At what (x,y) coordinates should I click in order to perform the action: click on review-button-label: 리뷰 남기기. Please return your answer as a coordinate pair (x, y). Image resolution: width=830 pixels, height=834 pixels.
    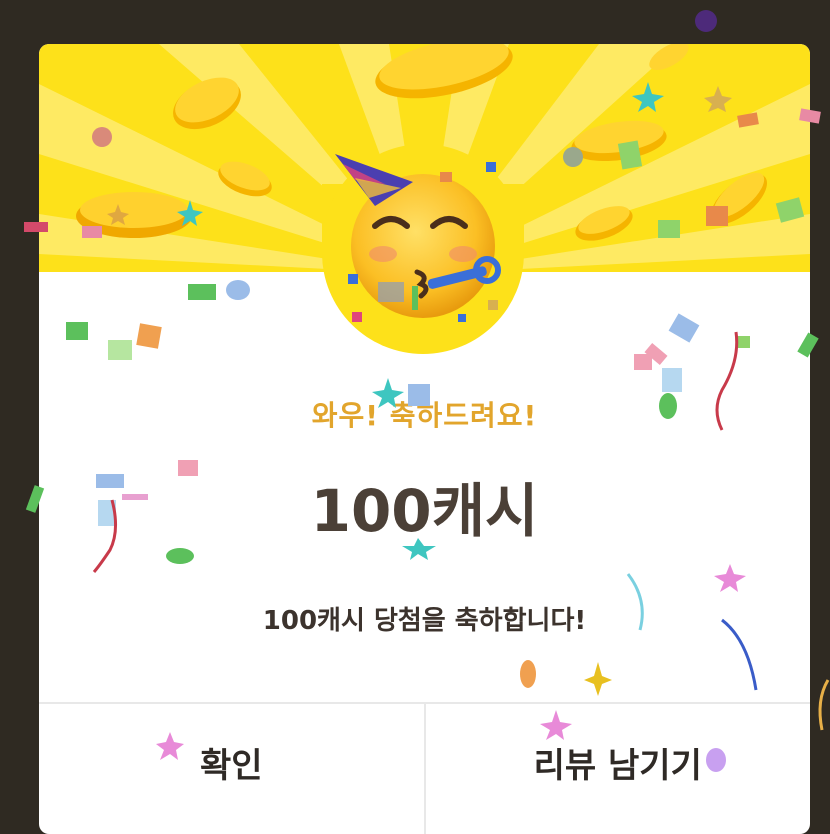
    Looking at the image, I should click on (617, 766).